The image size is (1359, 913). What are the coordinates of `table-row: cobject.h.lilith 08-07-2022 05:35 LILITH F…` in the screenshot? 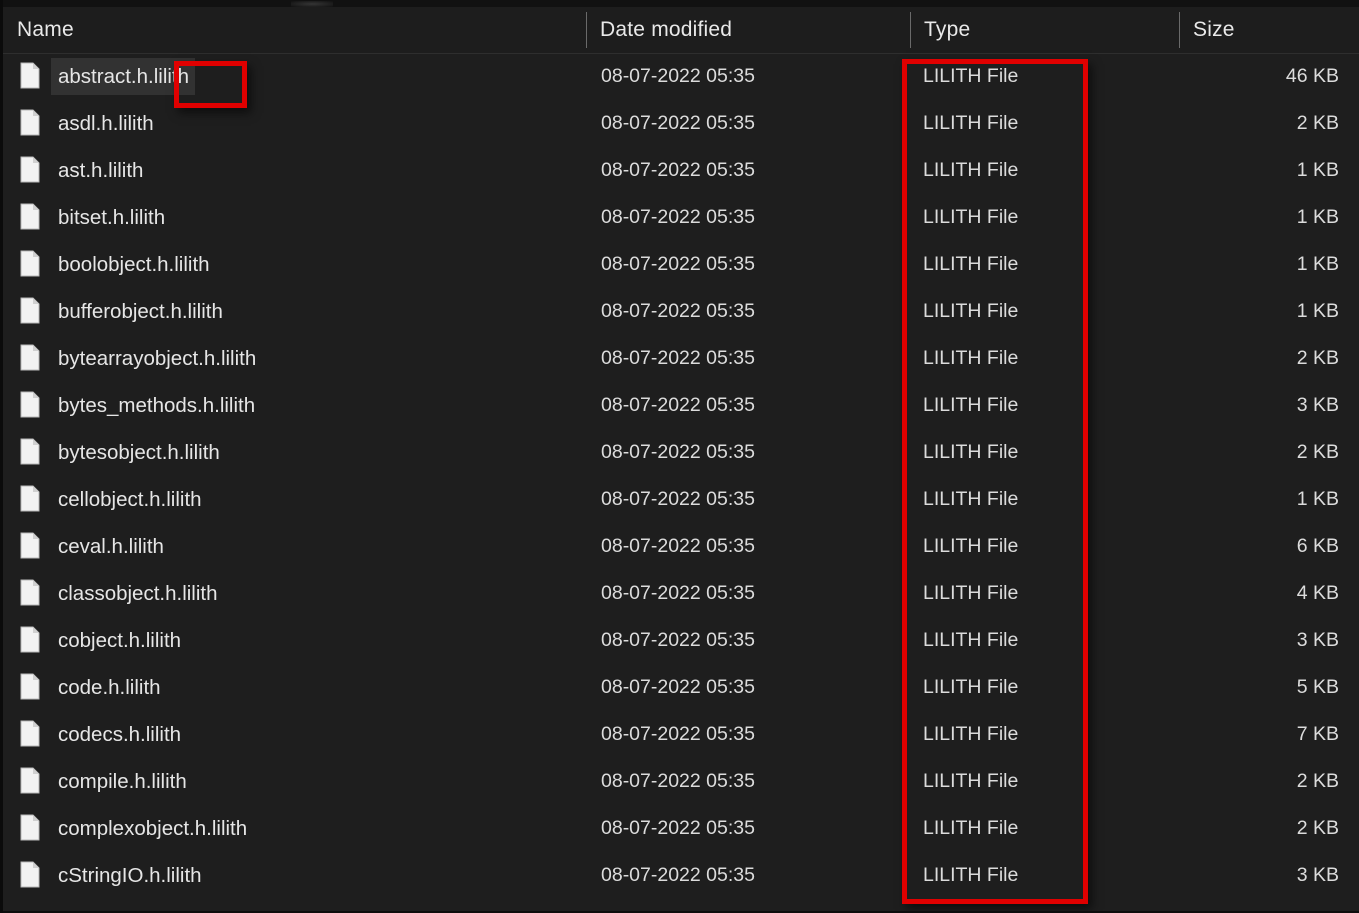 It's located at (681, 640).